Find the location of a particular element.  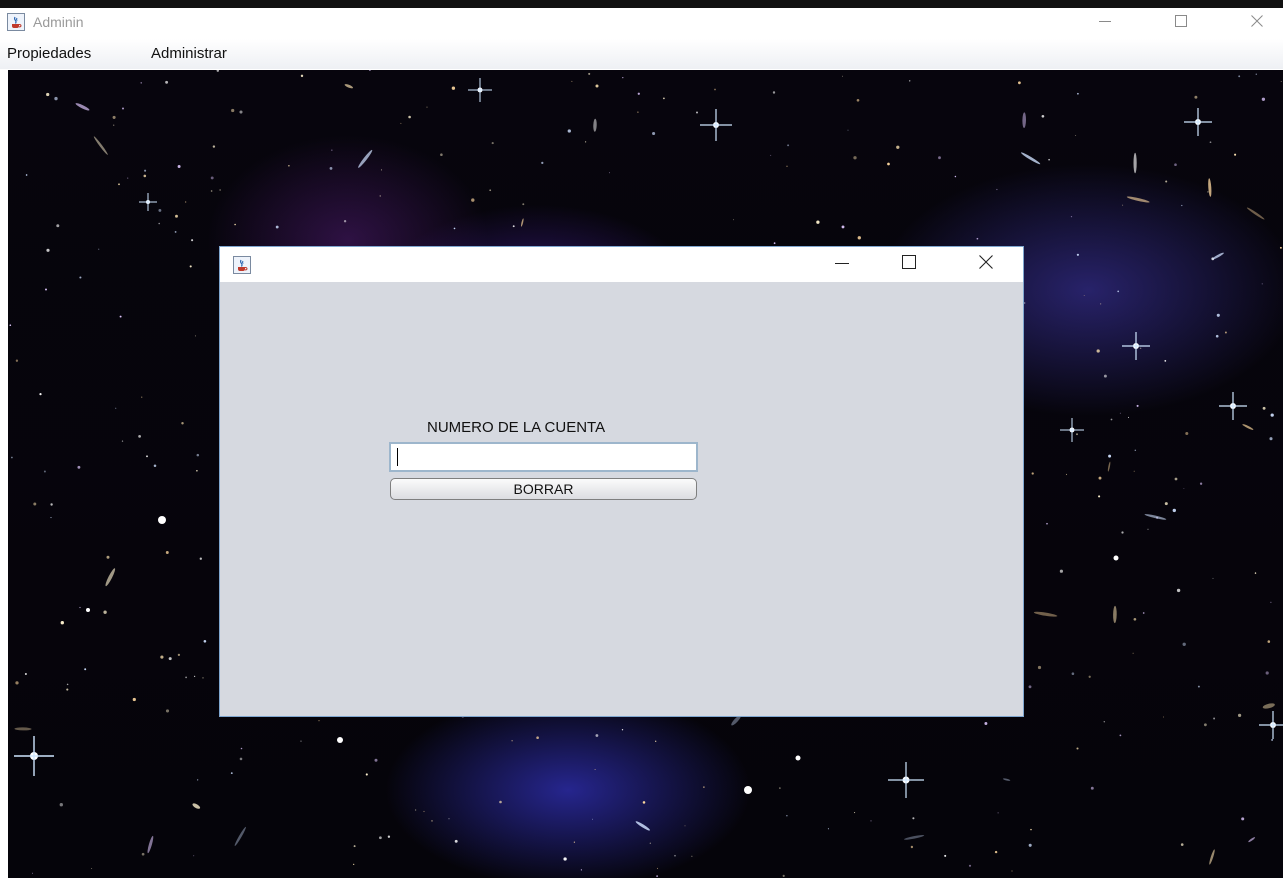

internal-frame-minimize-button is located at coordinates (842, 264).